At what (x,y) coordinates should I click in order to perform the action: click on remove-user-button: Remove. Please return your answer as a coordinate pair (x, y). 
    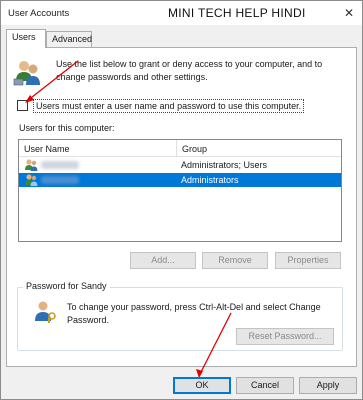
    Looking at the image, I should click on (235, 260).